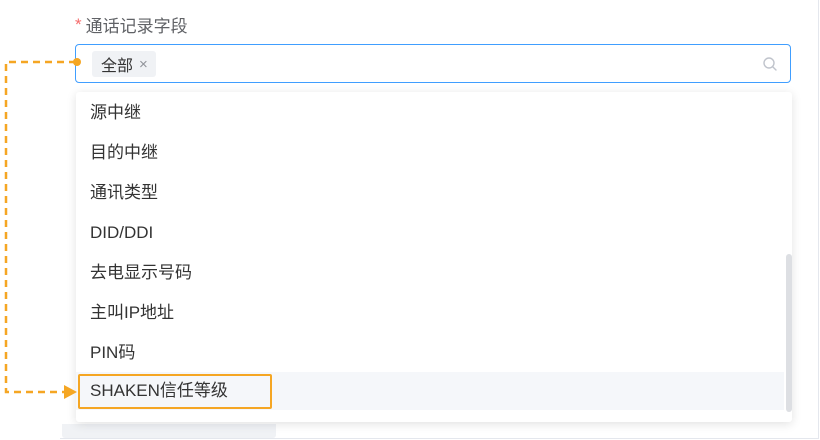  What do you see at coordinates (70, 392) in the screenshot?
I see `annotation-arrowhead` at bounding box center [70, 392].